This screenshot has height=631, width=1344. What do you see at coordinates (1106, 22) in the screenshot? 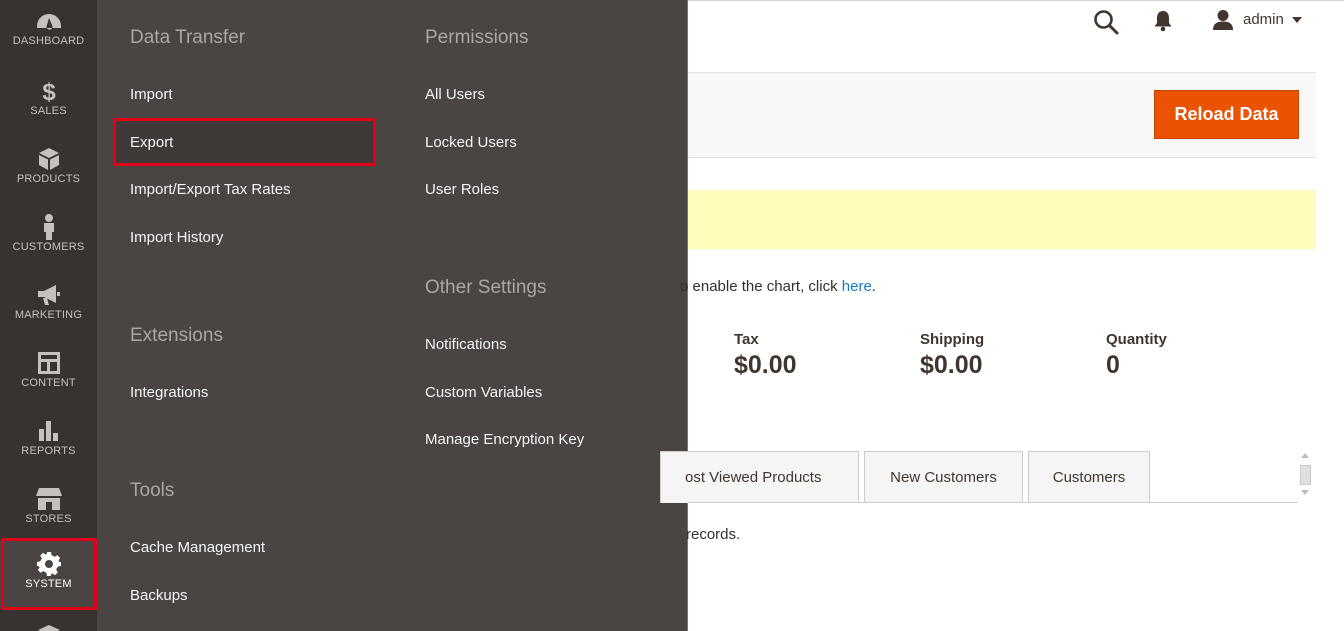
I see `search-icon` at bounding box center [1106, 22].